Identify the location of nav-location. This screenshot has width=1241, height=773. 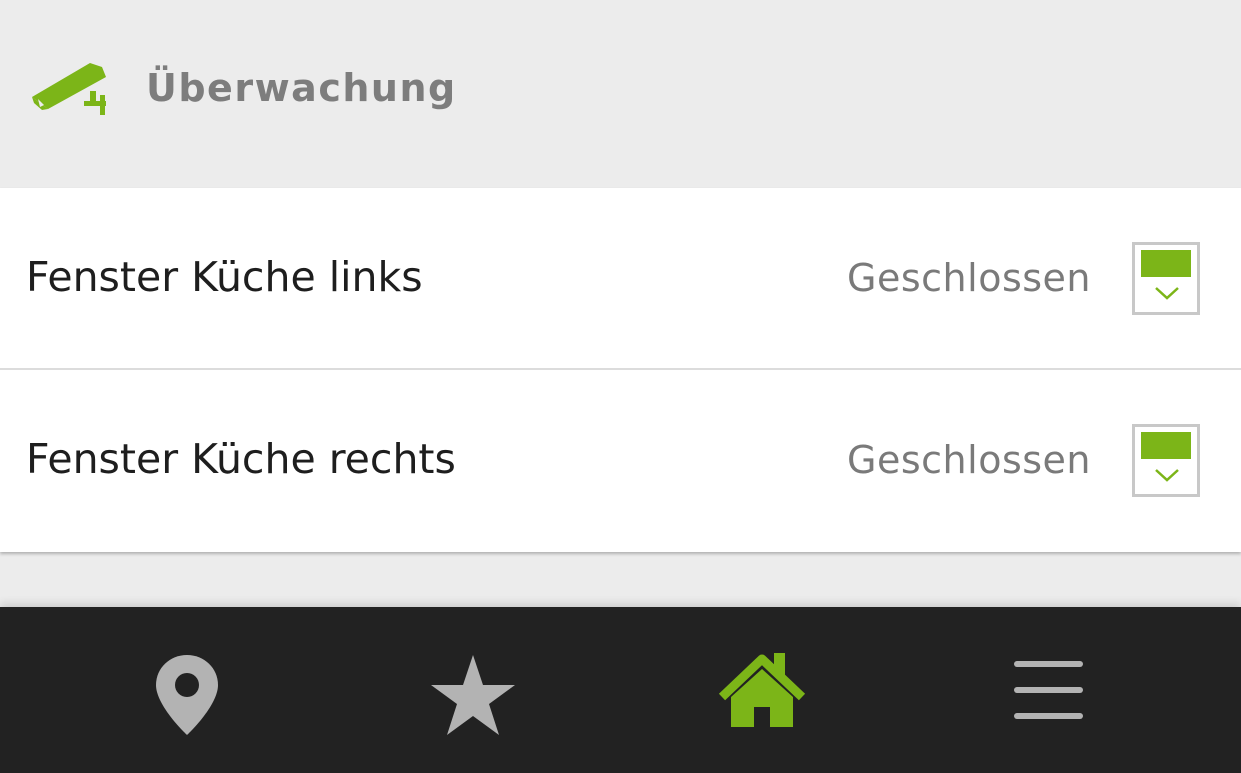
(187, 696).